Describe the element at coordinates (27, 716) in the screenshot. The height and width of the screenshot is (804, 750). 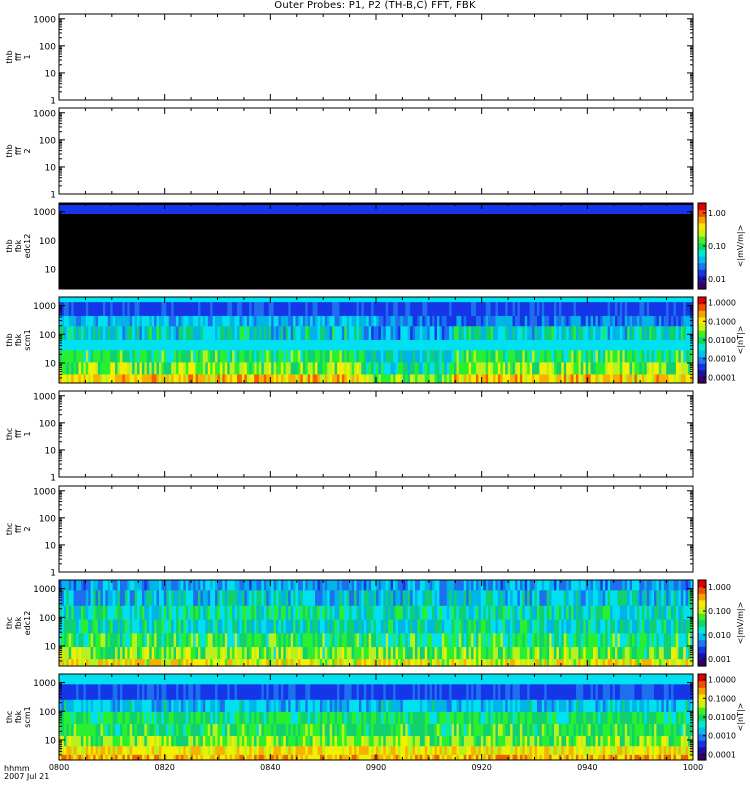
I see `panel-label-line: scm1` at that location.